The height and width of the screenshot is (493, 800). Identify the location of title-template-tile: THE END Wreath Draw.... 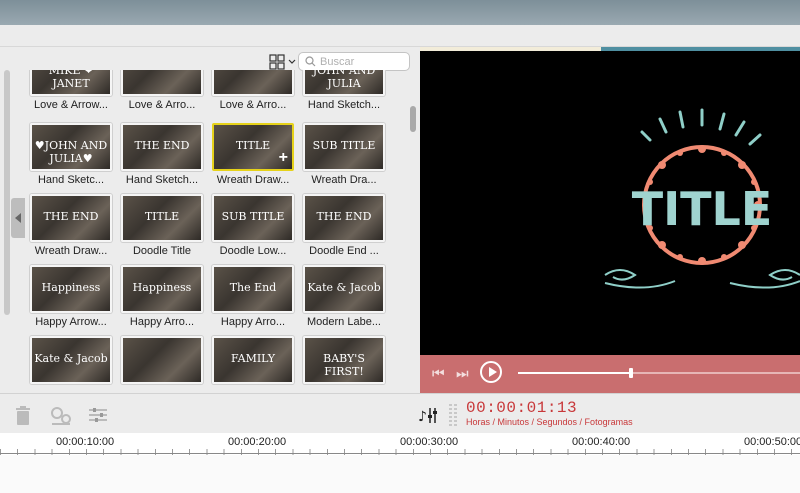
(71, 228).